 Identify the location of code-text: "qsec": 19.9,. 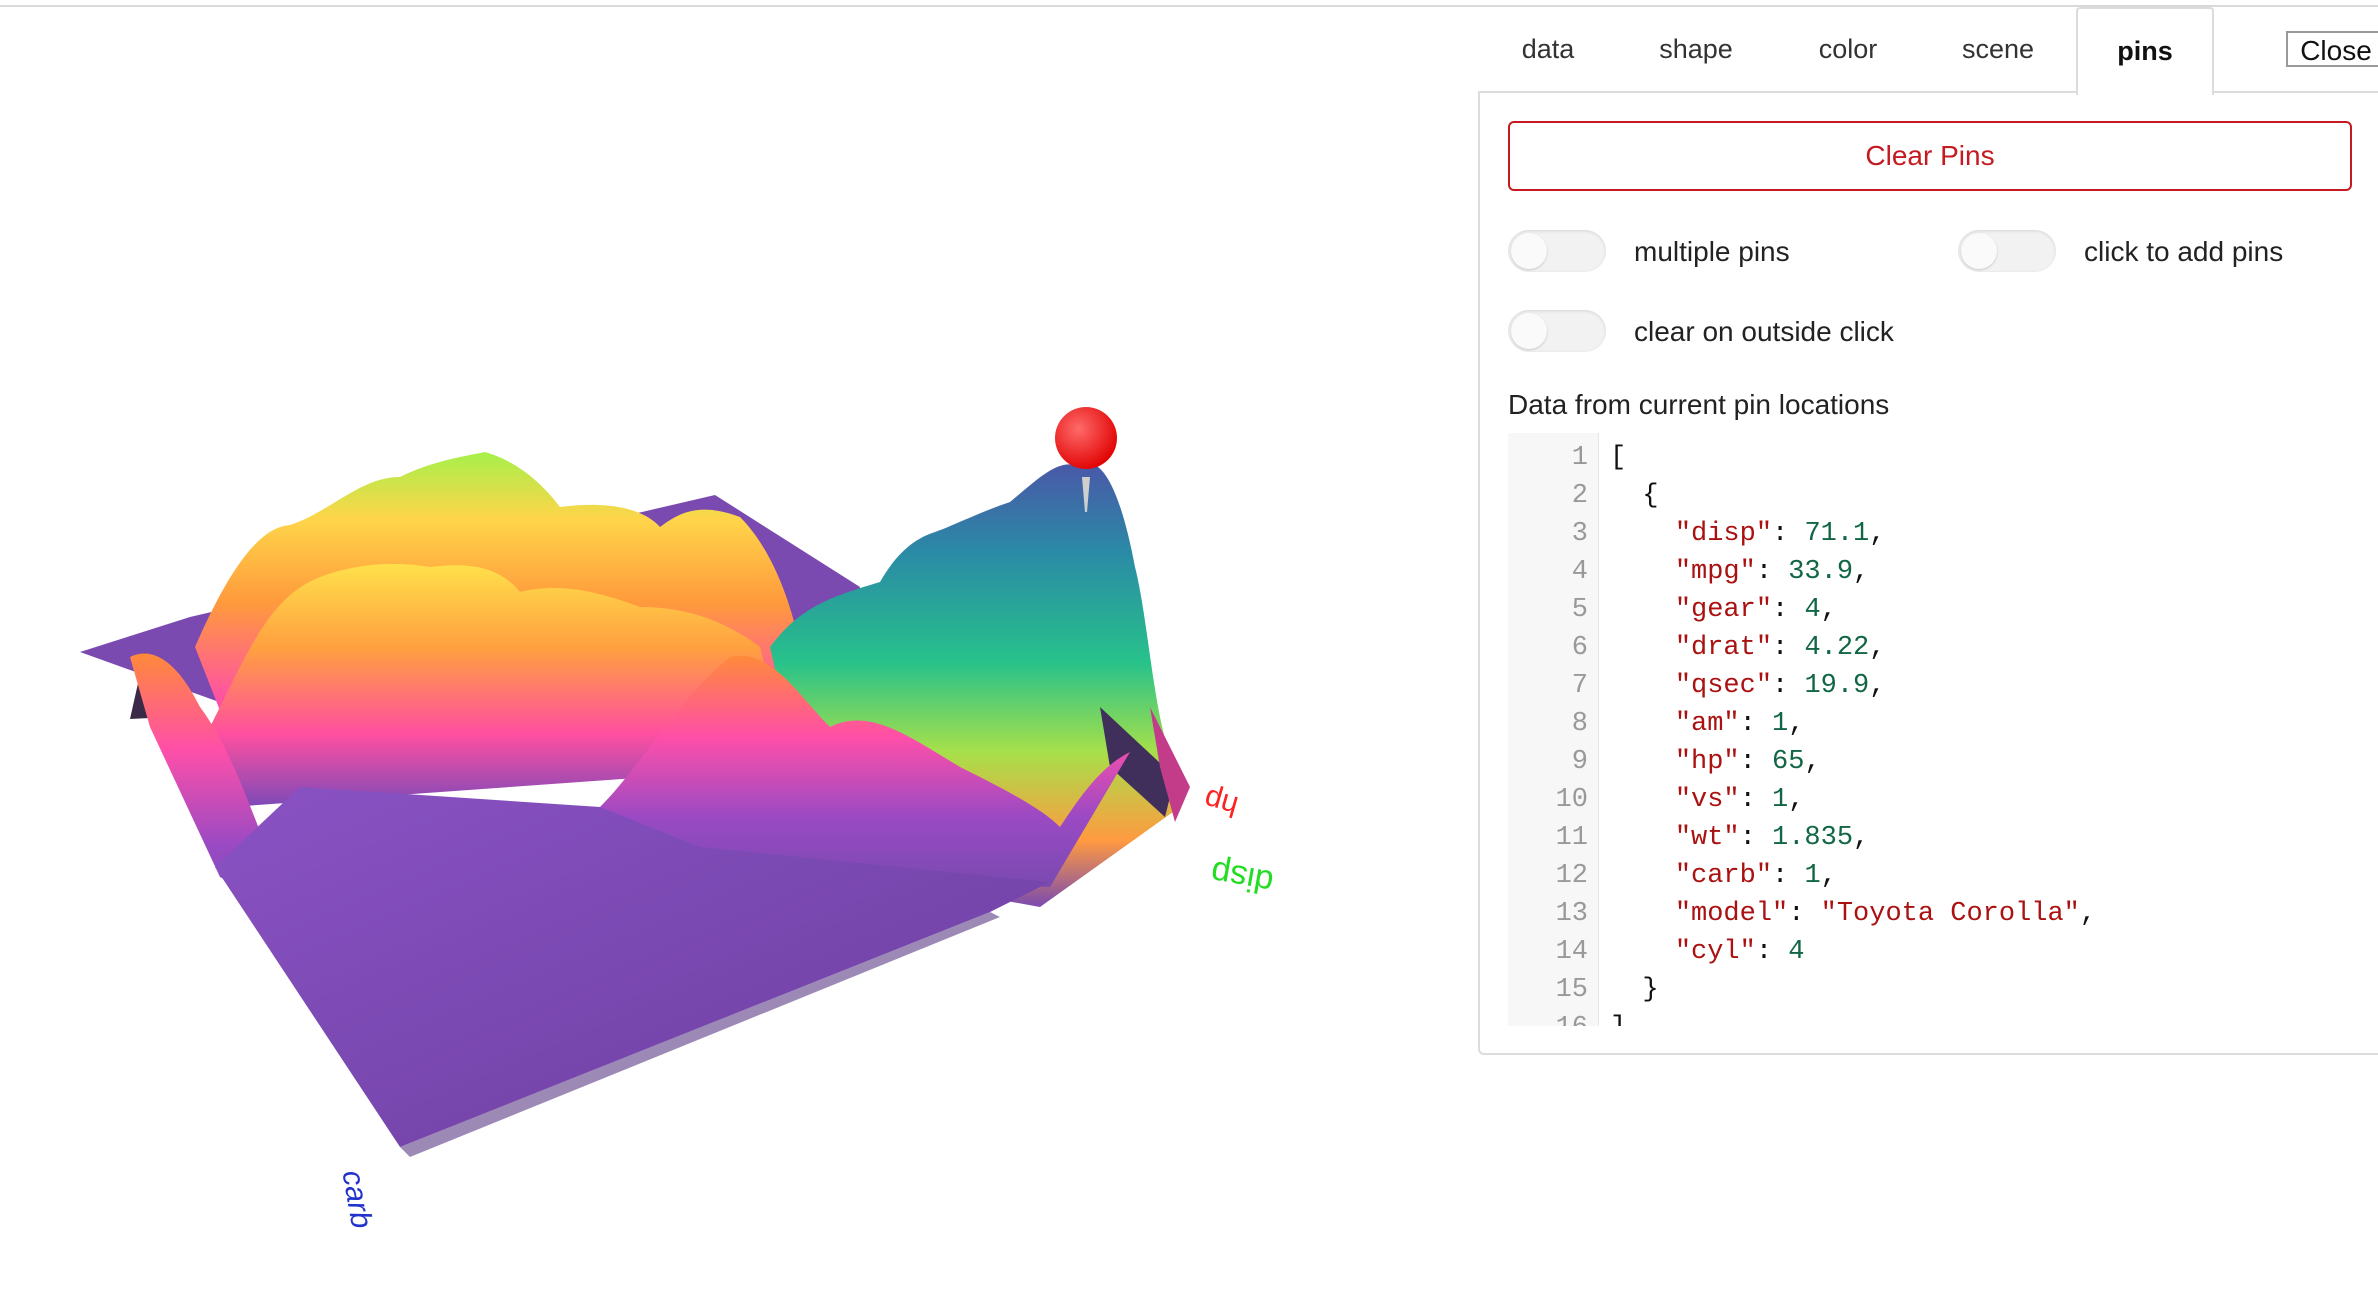
(1780, 686).